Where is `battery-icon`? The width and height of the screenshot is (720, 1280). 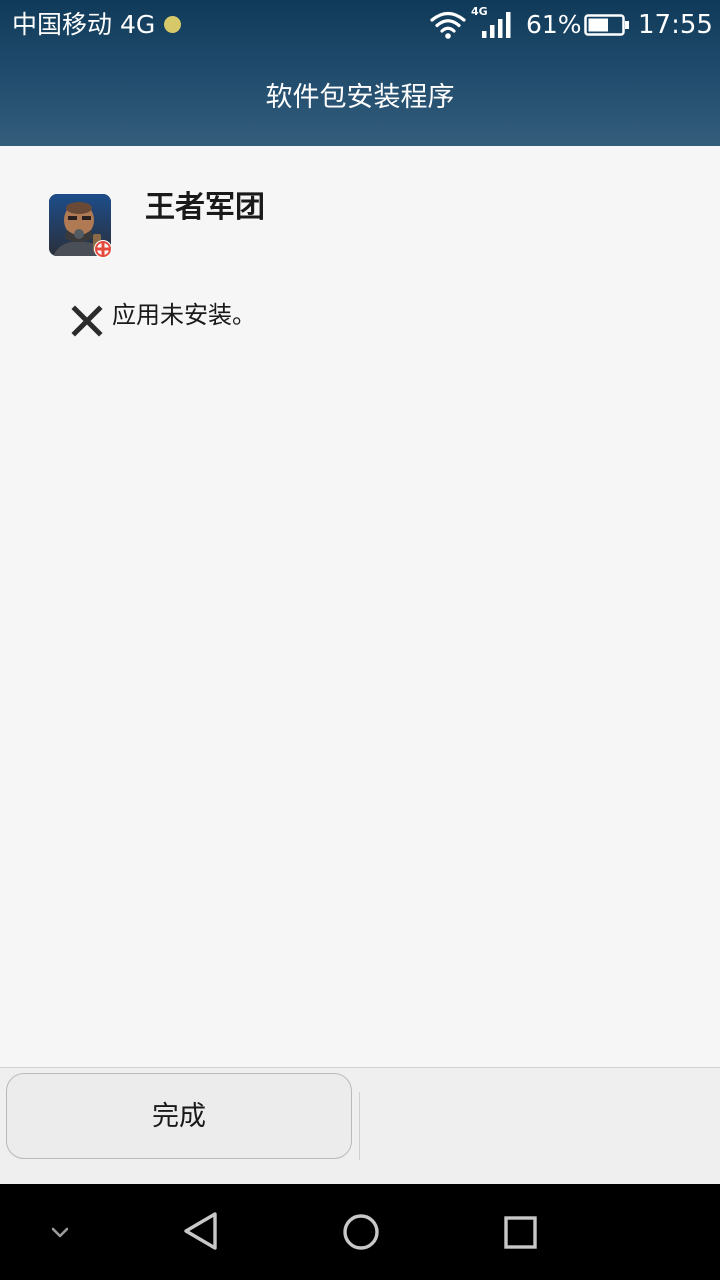 battery-icon is located at coordinates (606, 25).